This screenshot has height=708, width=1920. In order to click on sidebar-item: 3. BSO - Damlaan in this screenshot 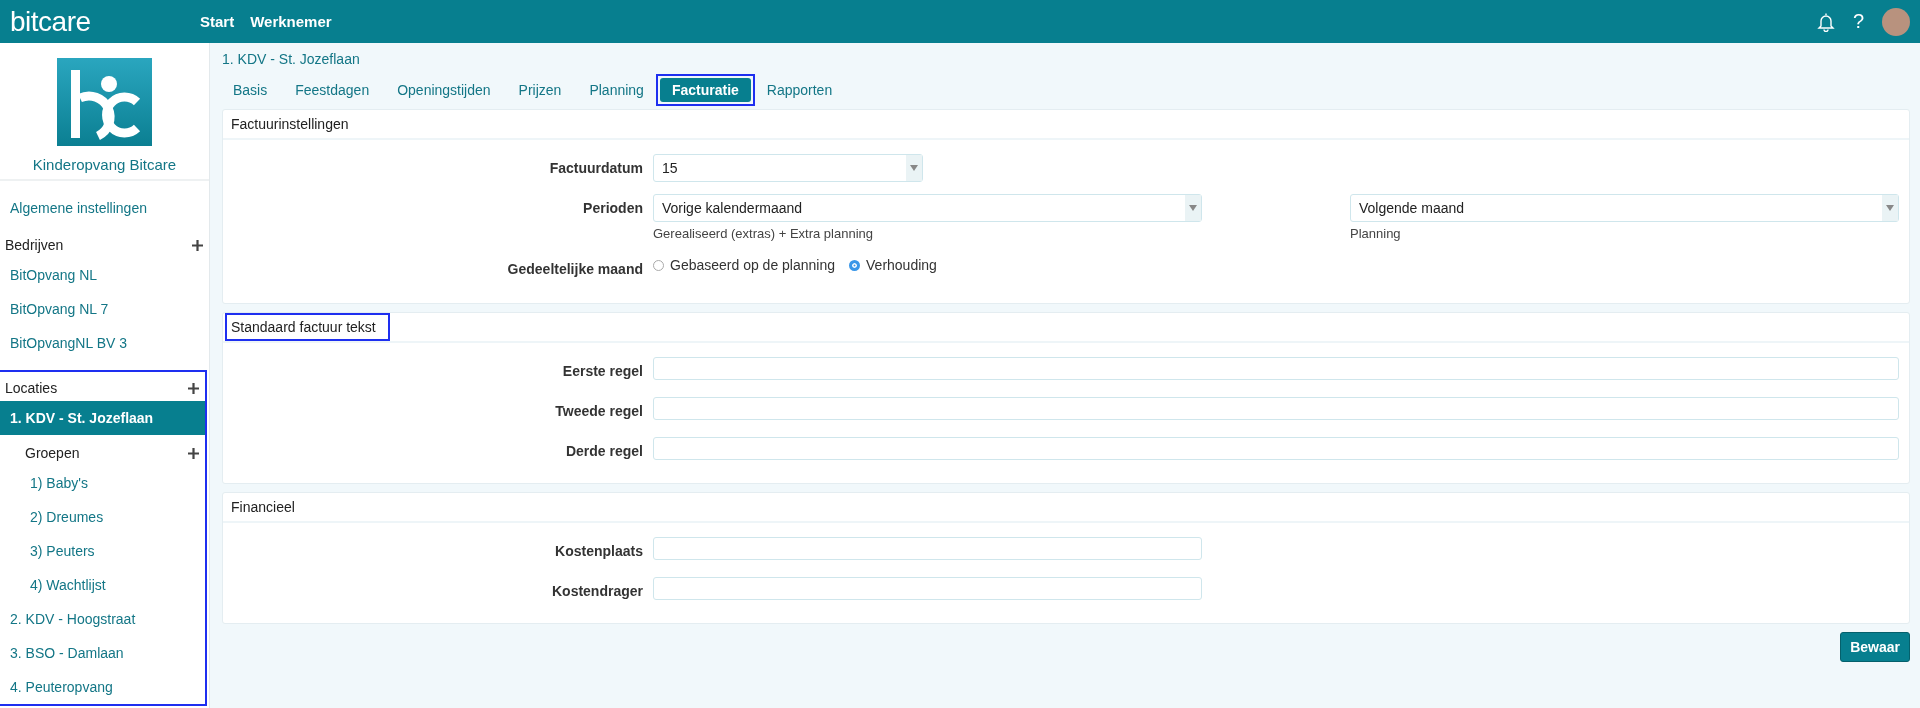, I will do `click(102, 653)`.